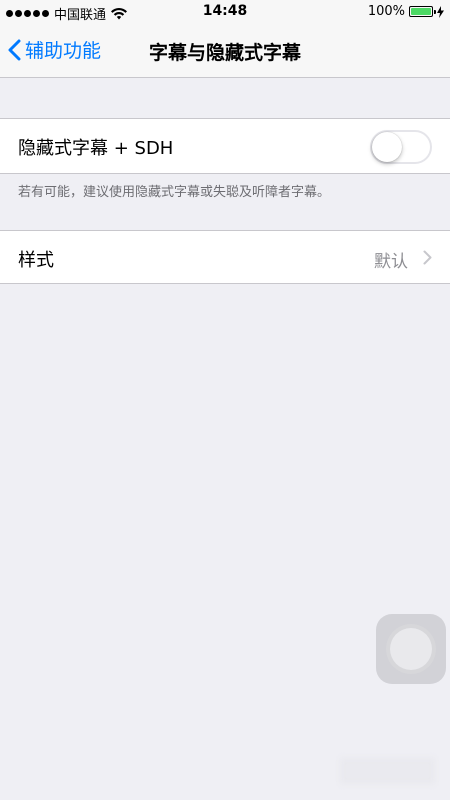 The image size is (450, 800). What do you see at coordinates (225, 146) in the screenshot?
I see `closed-captions-cell: 隐藏式字幕 + SDH` at bounding box center [225, 146].